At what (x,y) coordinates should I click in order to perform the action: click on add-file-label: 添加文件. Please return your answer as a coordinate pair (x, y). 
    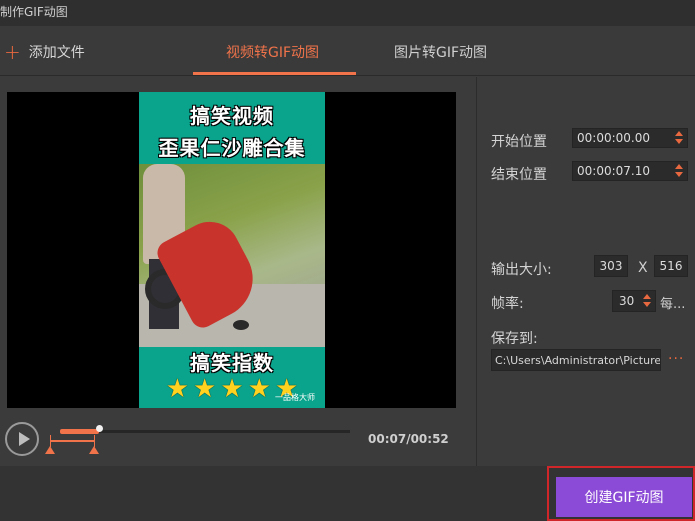
    Looking at the image, I should click on (56, 53).